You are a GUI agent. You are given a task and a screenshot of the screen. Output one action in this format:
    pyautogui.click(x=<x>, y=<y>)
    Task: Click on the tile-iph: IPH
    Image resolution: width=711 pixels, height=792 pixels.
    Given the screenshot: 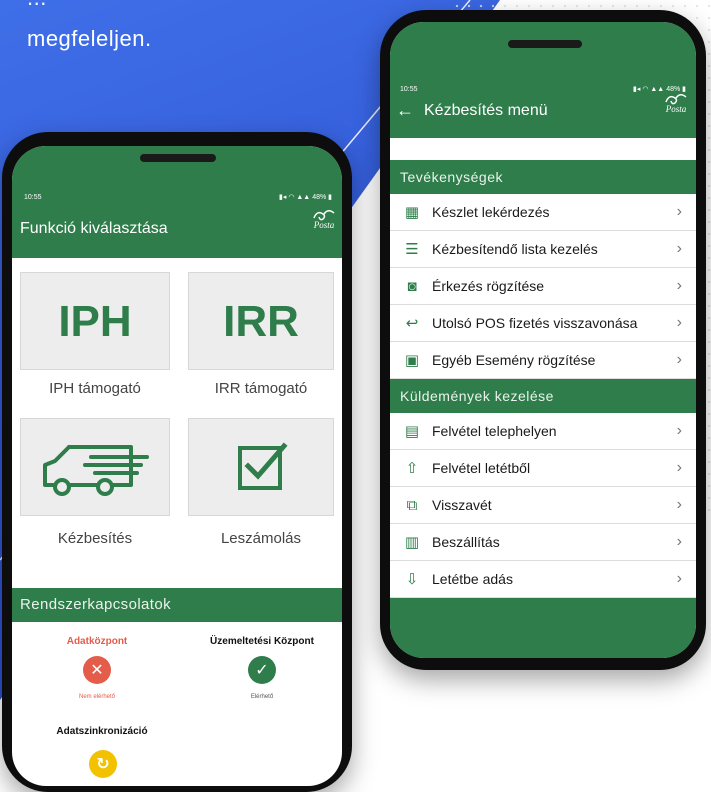 What is the action you would take?
    pyautogui.click(x=95, y=321)
    